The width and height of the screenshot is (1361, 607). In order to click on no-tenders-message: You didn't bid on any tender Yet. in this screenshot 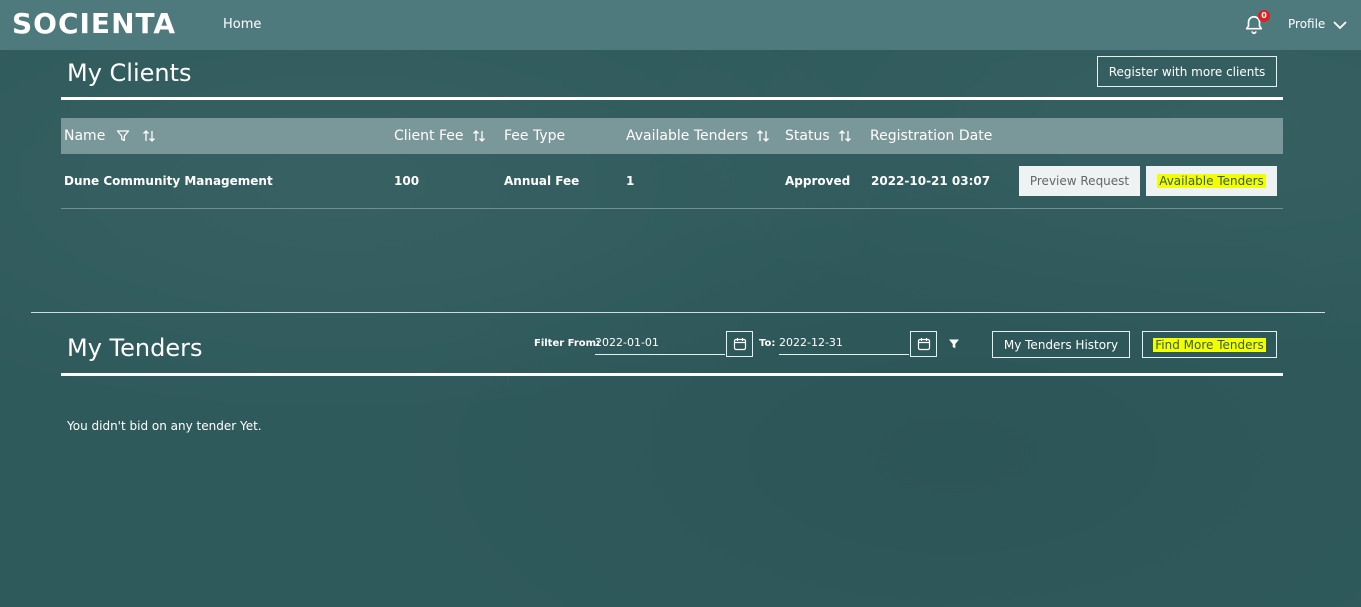, I will do `click(164, 426)`.